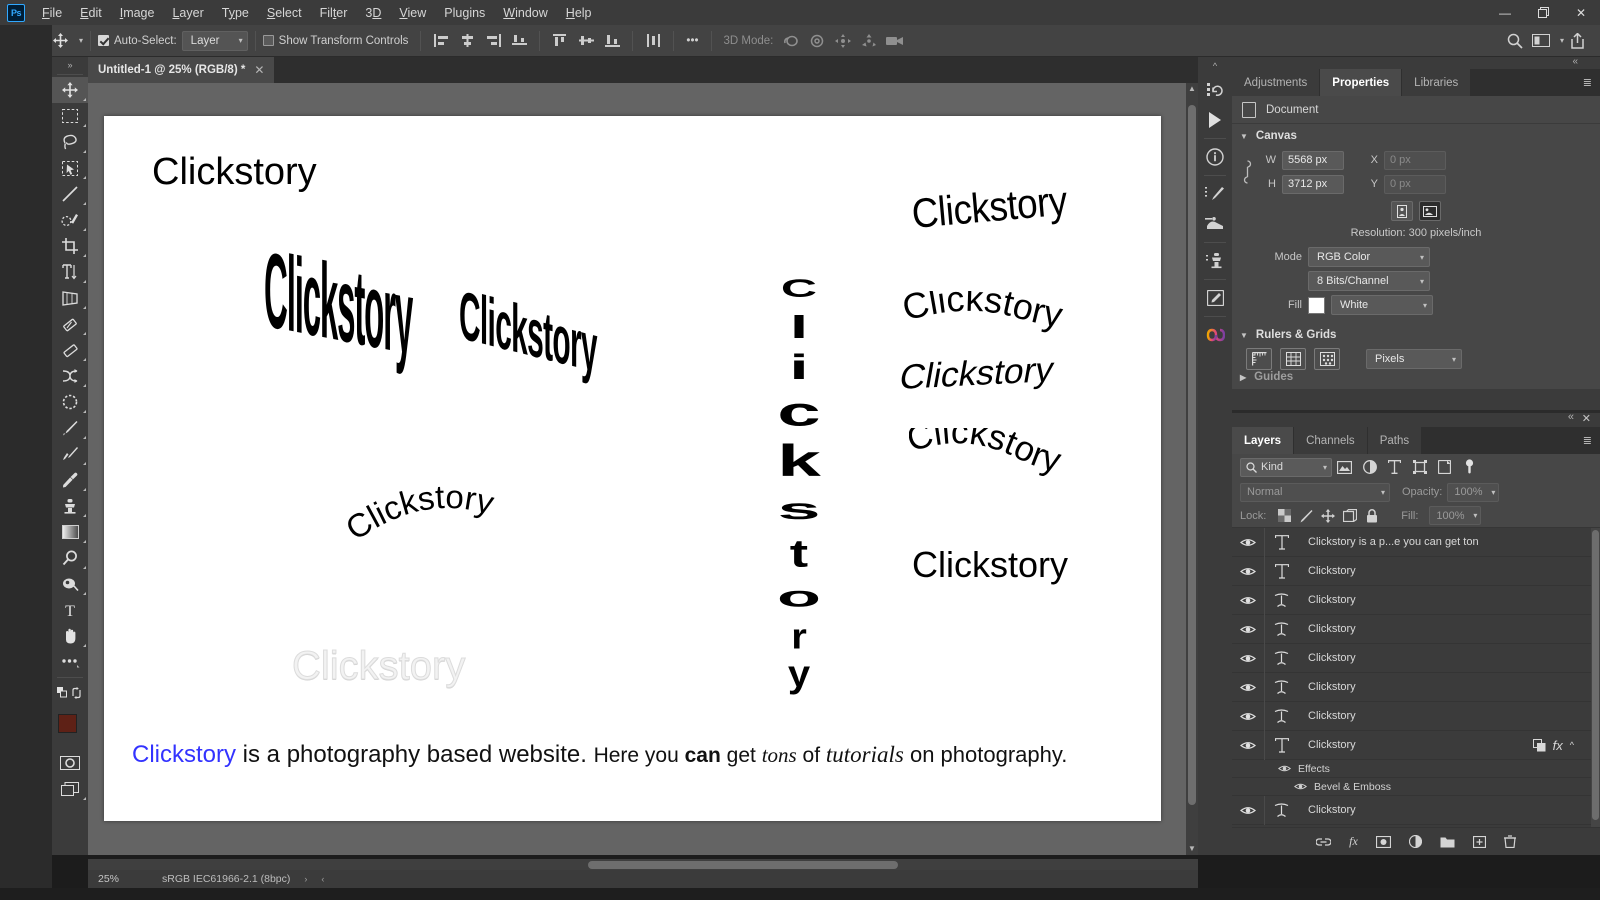  What do you see at coordinates (70, 64) in the screenshot?
I see `toolbar-expand-icon: »` at bounding box center [70, 64].